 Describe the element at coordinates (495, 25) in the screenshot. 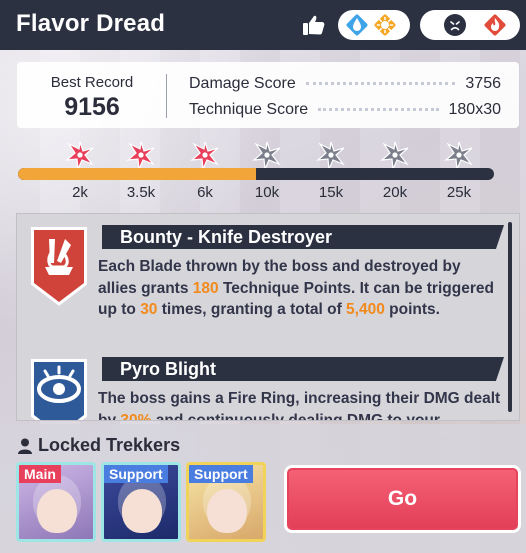

I see `fire-element-icon` at that location.